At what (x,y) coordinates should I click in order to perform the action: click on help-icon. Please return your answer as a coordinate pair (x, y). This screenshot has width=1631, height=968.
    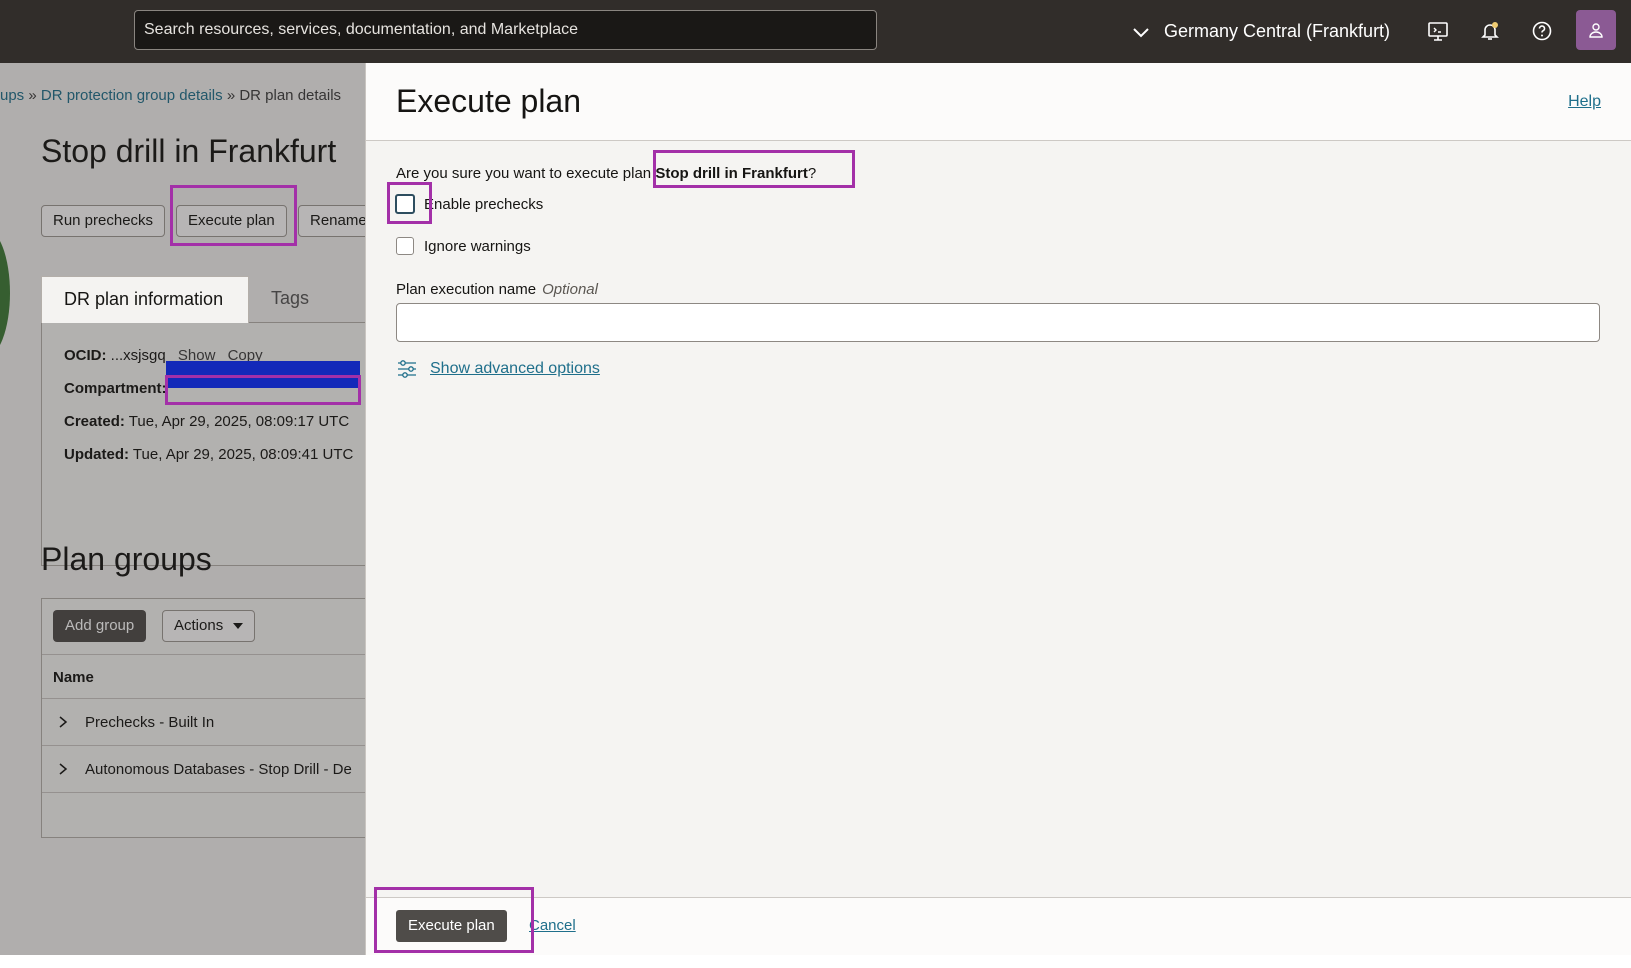
    Looking at the image, I should click on (1542, 31).